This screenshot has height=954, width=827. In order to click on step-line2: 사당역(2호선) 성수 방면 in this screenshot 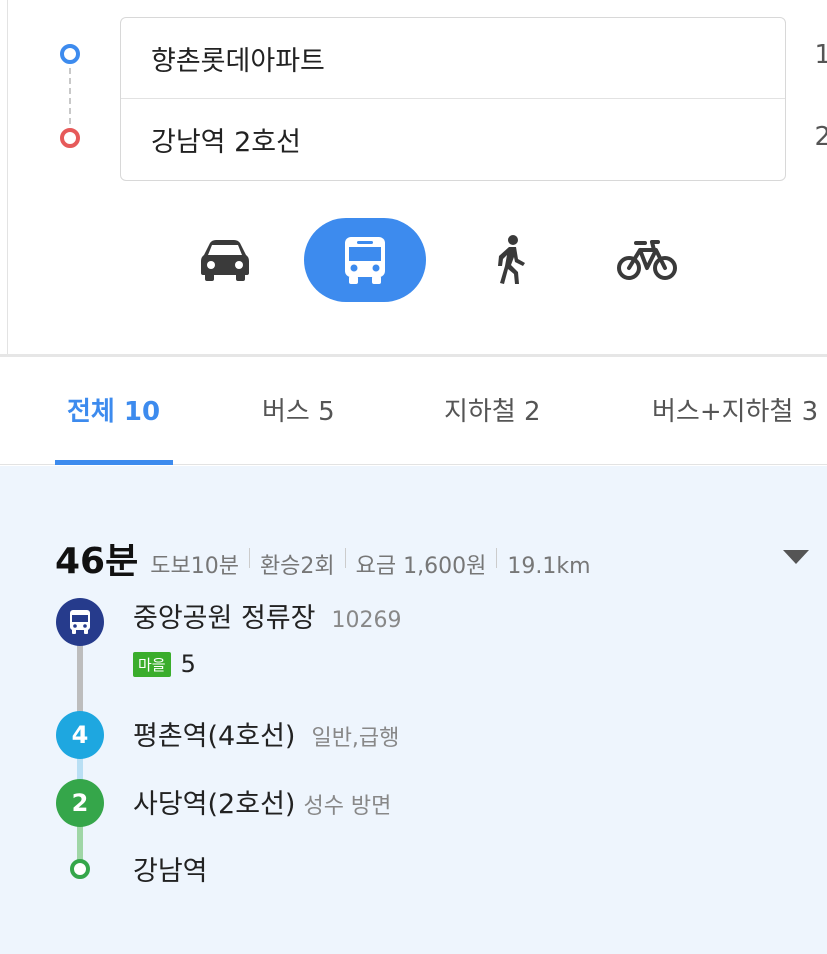, I will do `click(262, 801)`.